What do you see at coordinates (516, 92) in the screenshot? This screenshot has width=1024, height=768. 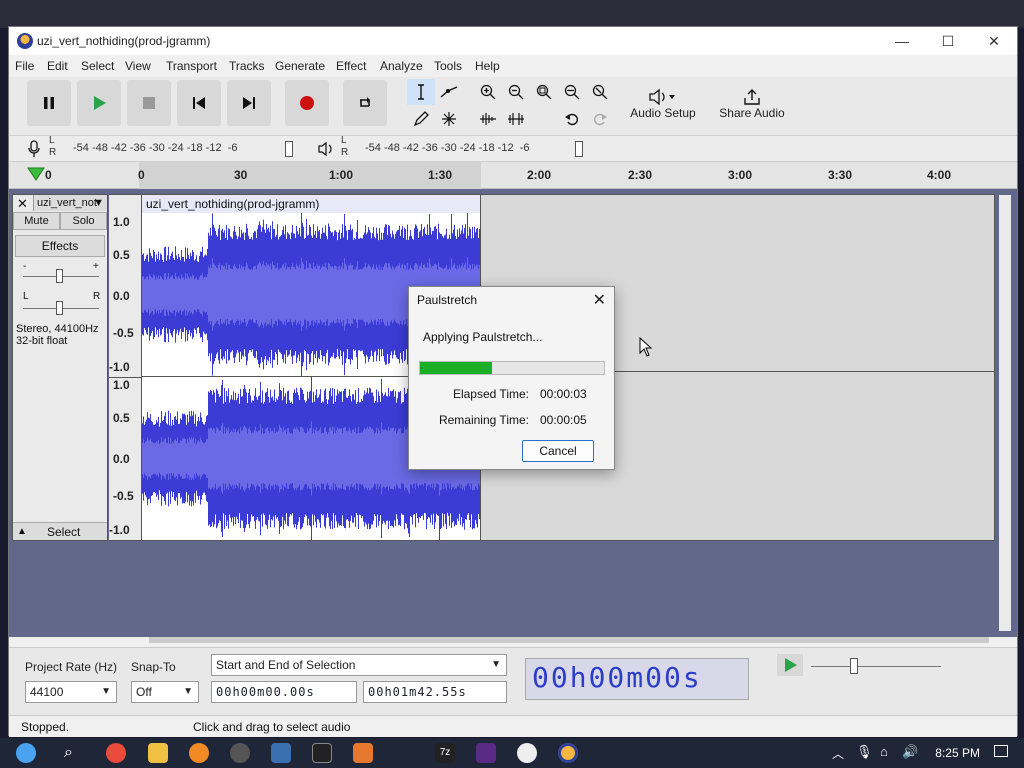 I see `zoom-out-button` at bounding box center [516, 92].